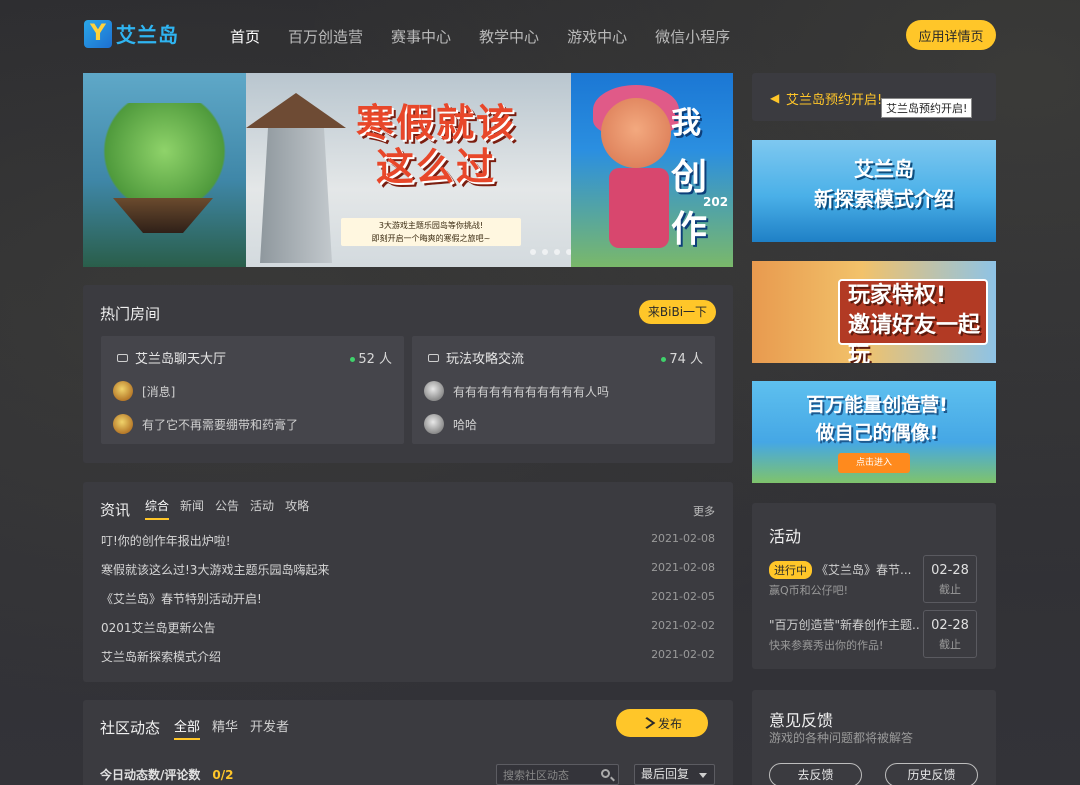  I want to click on sort-dropdown: 最后回复, so click(674, 774).